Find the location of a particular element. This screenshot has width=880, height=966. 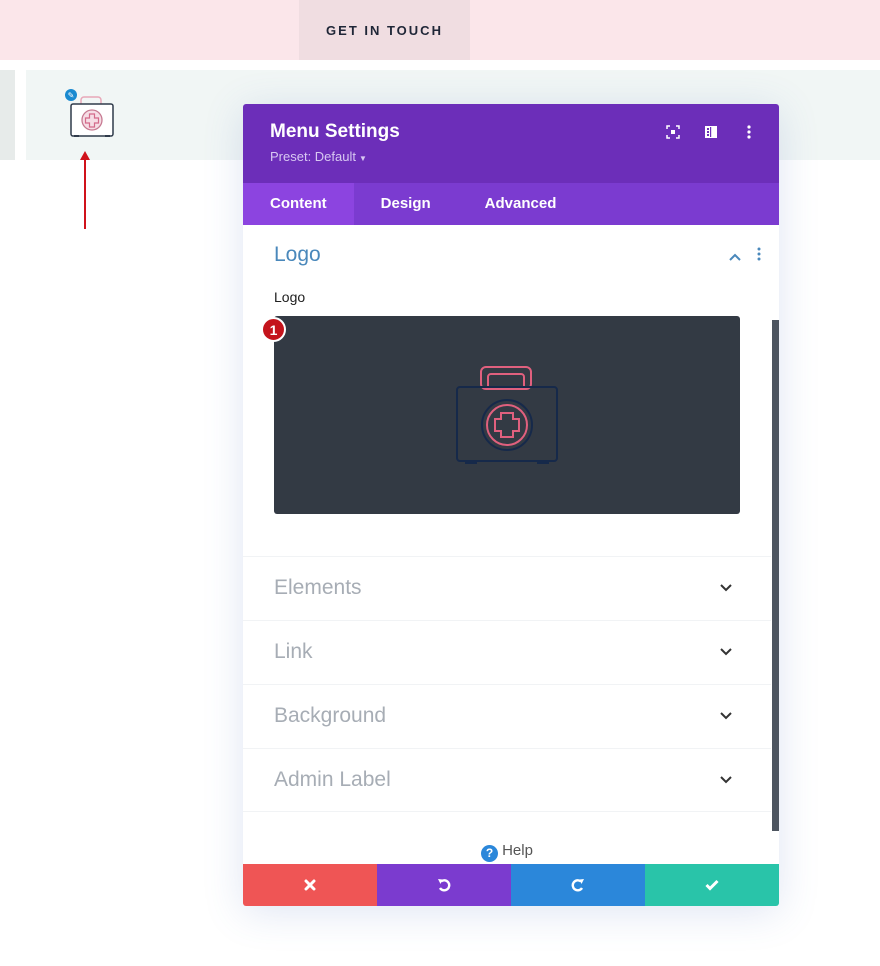

redo-button is located at coordinates (578, 885).